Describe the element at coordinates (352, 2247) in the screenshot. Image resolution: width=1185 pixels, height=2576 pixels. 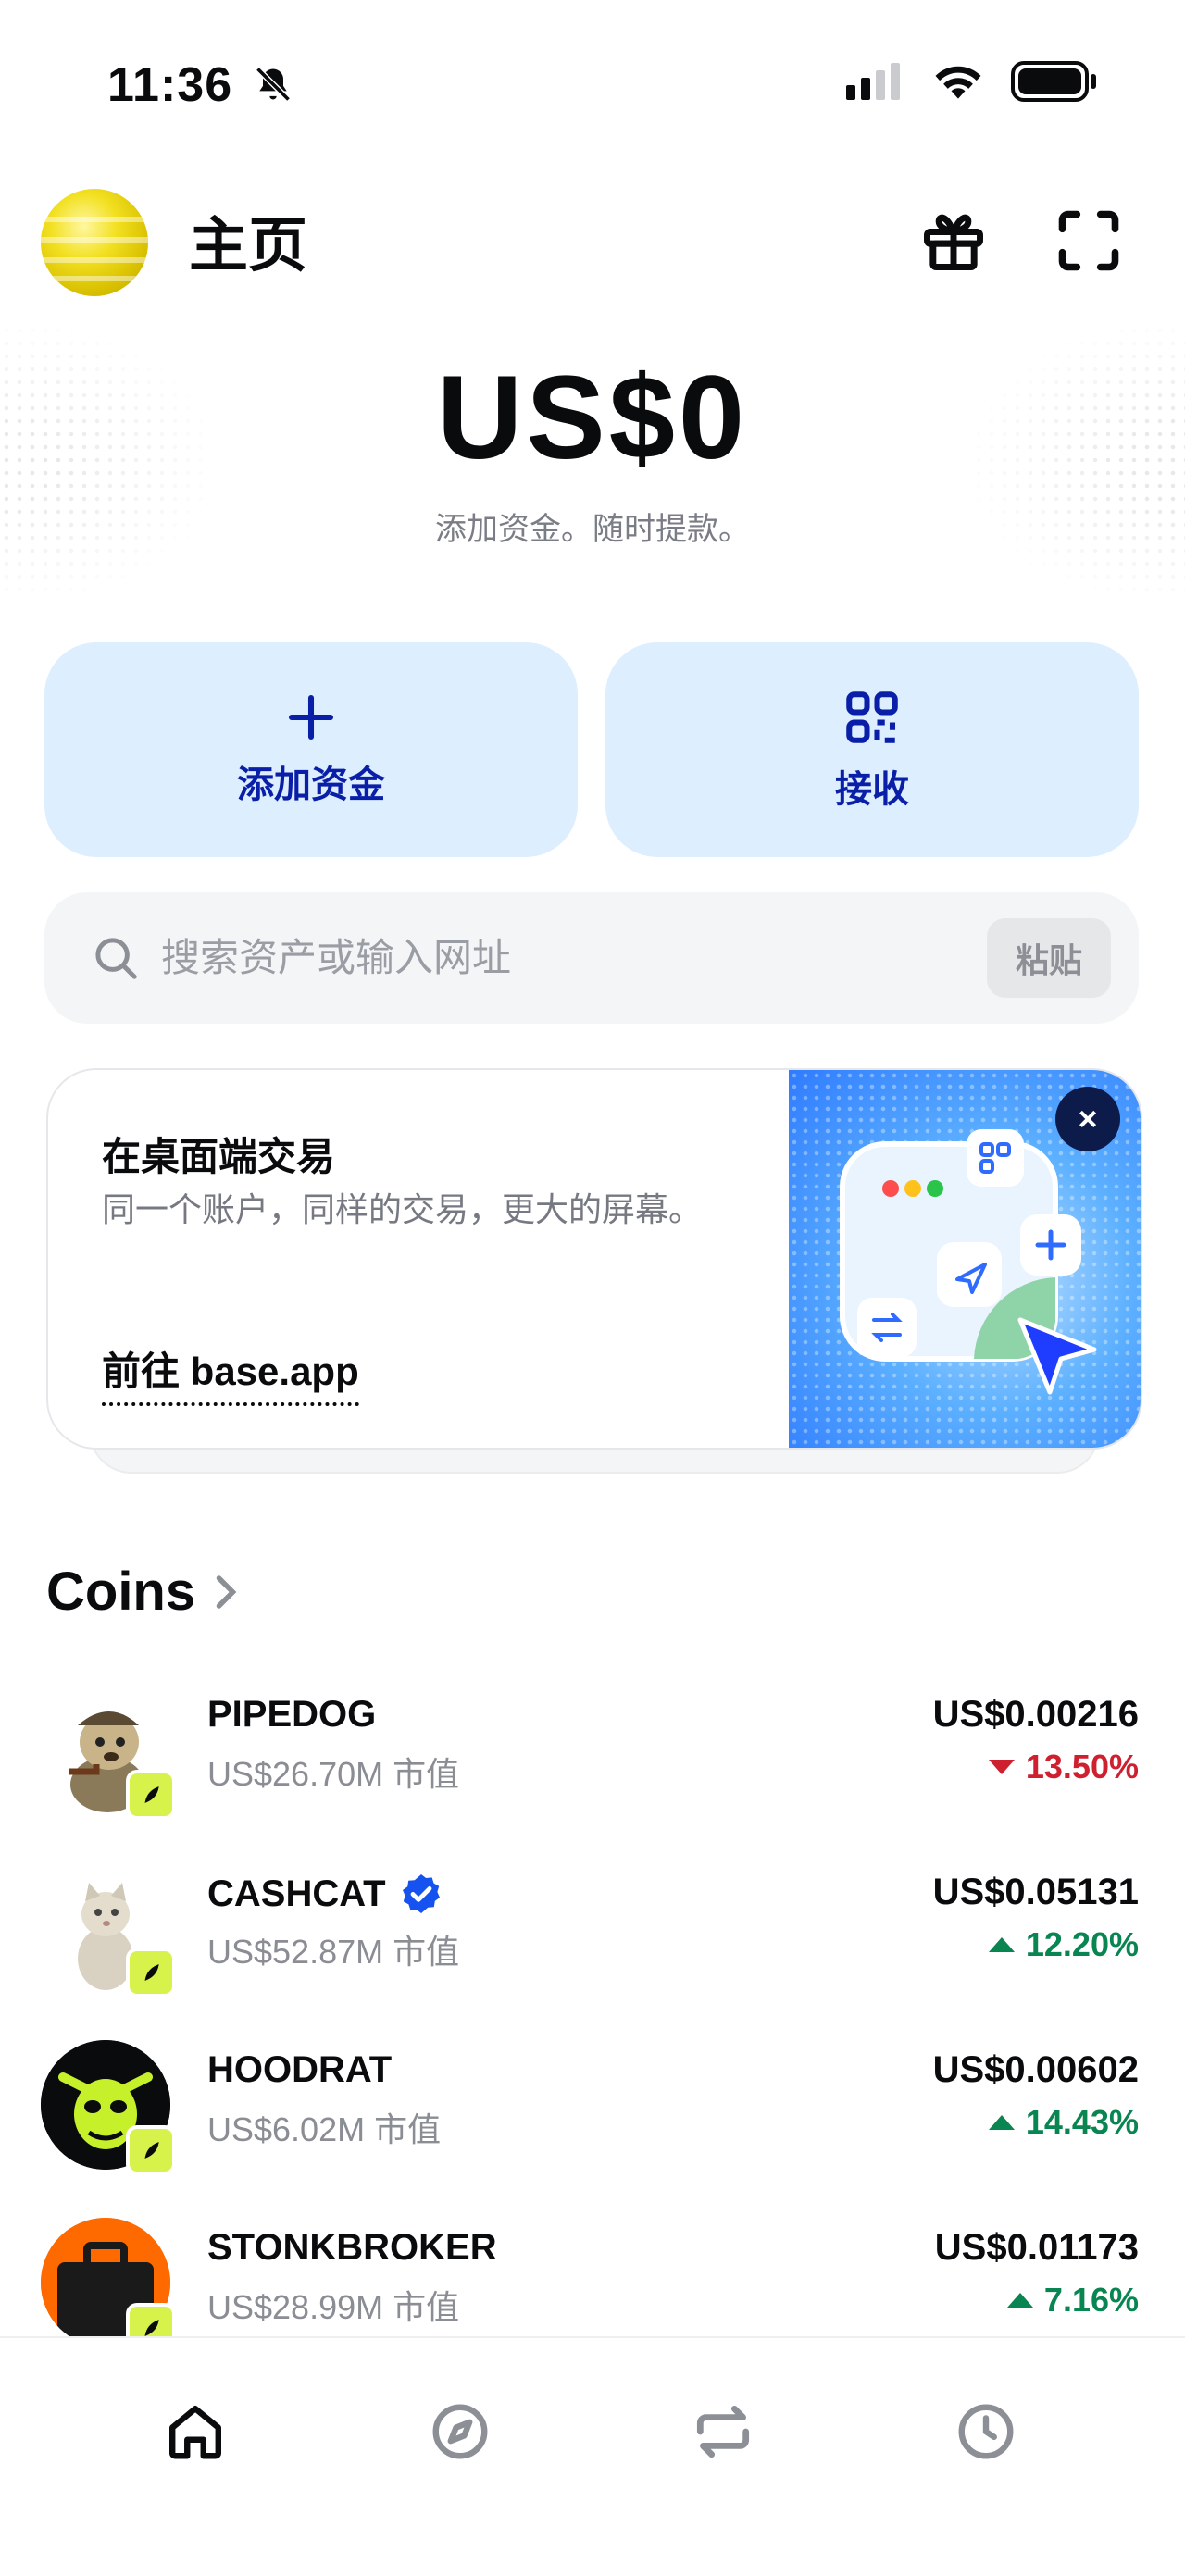
I see `coin-name: STONKBROKER` at that location.